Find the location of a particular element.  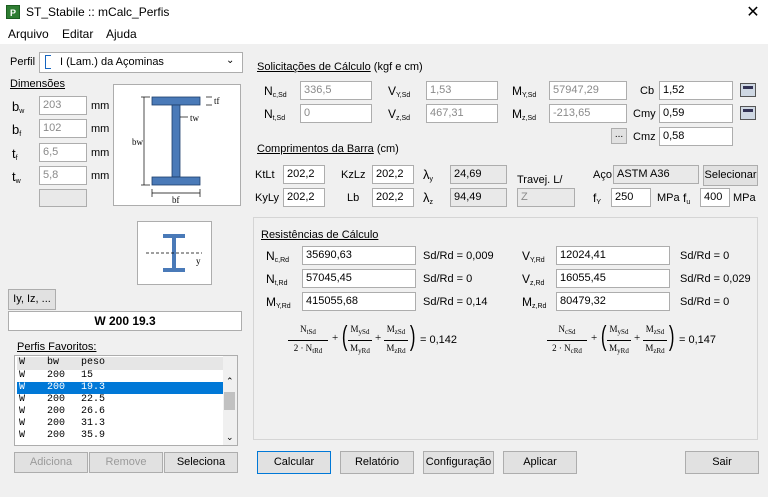

aplicar-button: Aplicar is located at coordinates (540, 462).